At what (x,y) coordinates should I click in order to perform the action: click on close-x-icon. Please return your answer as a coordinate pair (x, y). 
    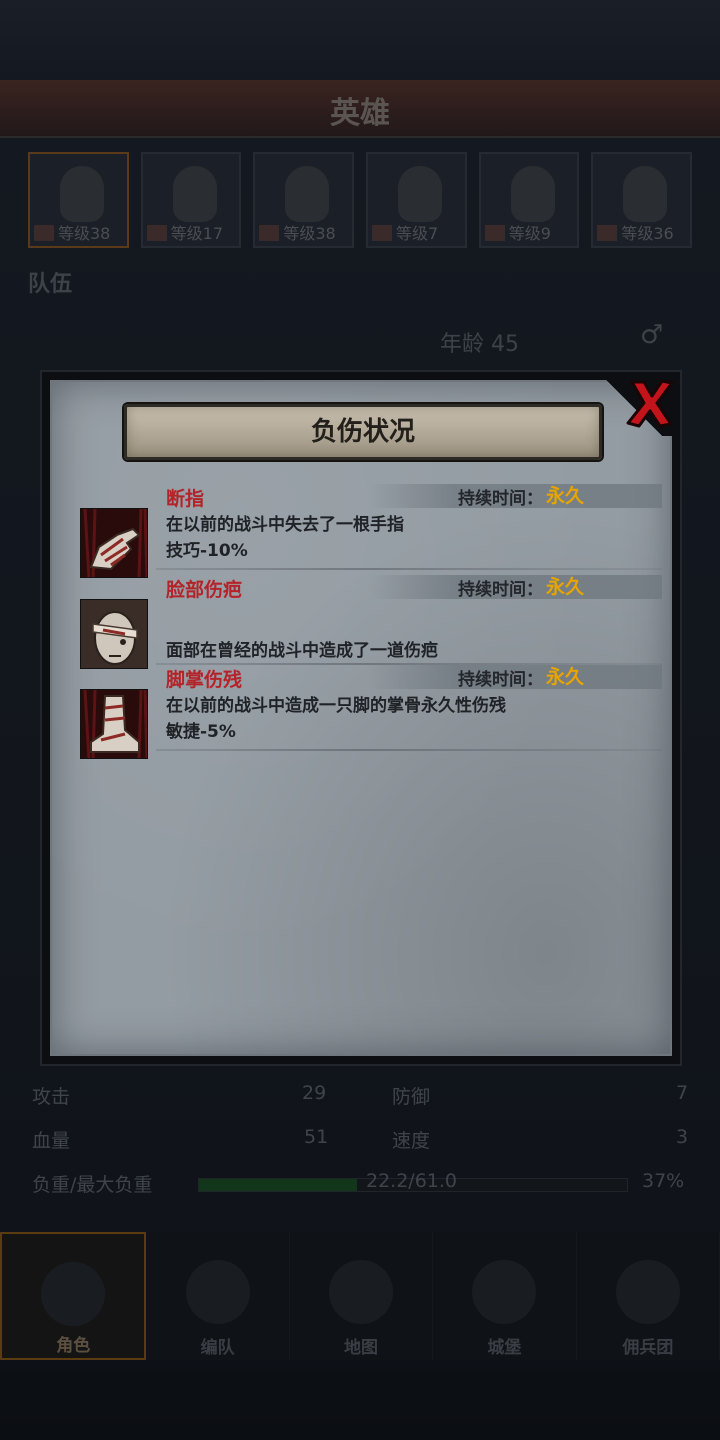
    Looking at the image, I should click on (650, 403).